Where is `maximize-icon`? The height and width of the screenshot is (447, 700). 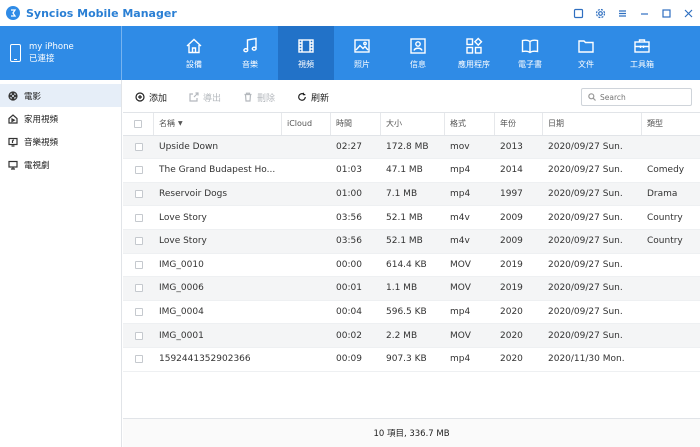
maximize-icon is located at coordinates (666, 13).